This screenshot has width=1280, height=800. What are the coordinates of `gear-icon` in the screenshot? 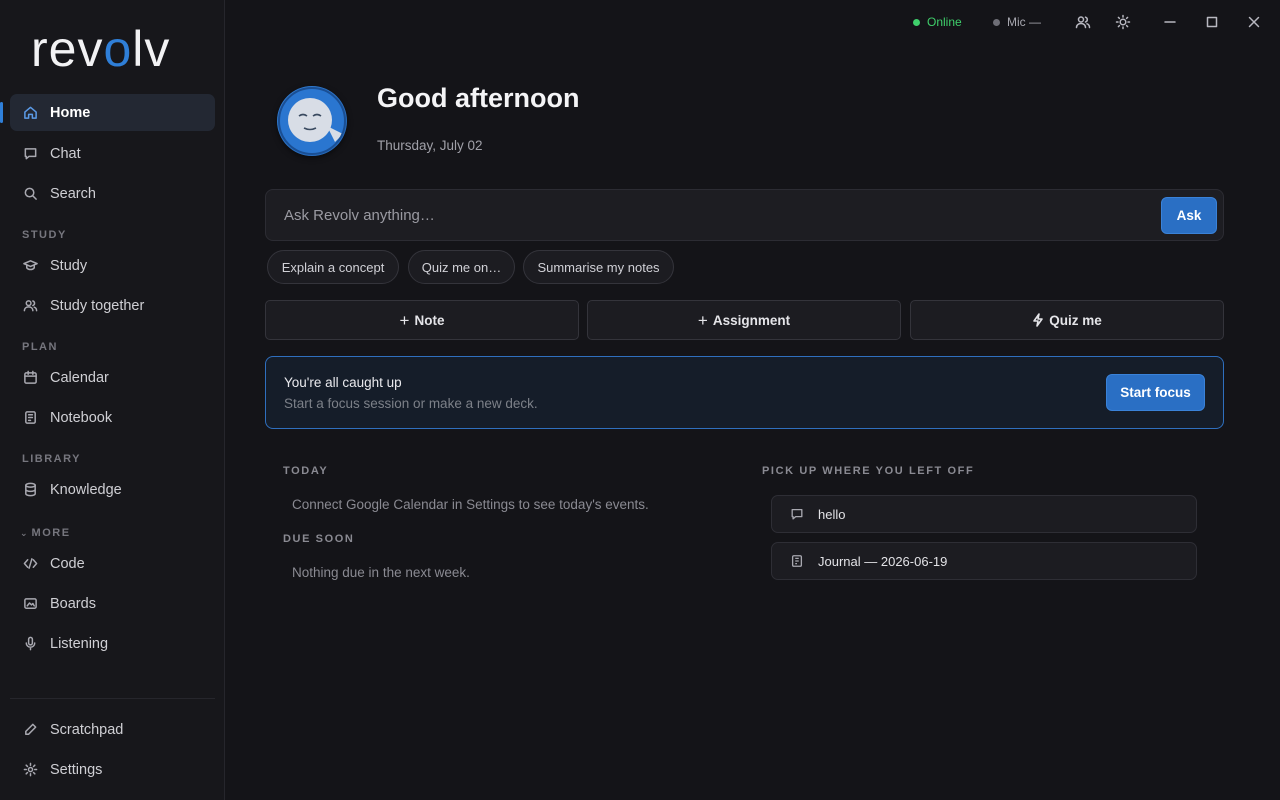 It's located at (30, 770).